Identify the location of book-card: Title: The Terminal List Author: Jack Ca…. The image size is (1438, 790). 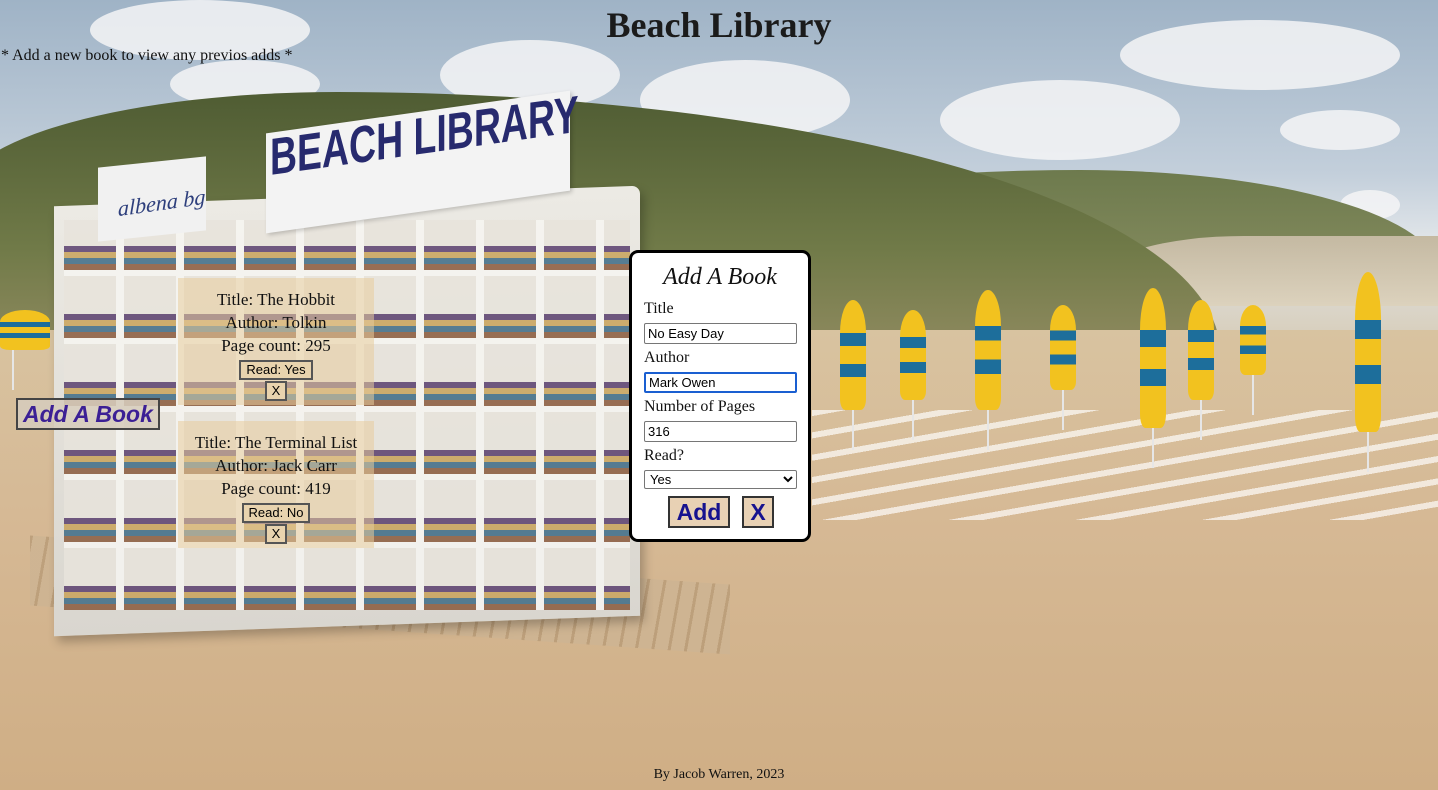
(276, 484).